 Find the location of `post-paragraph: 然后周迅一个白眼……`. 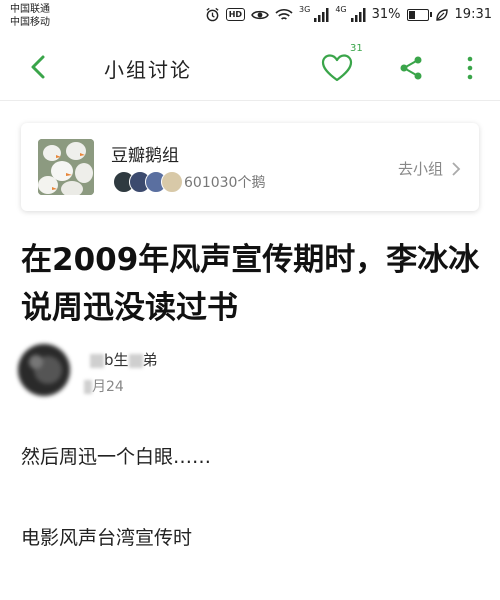

post-paragraph: 然后周迅一个白眼…… is located at coordinates (116, 457).